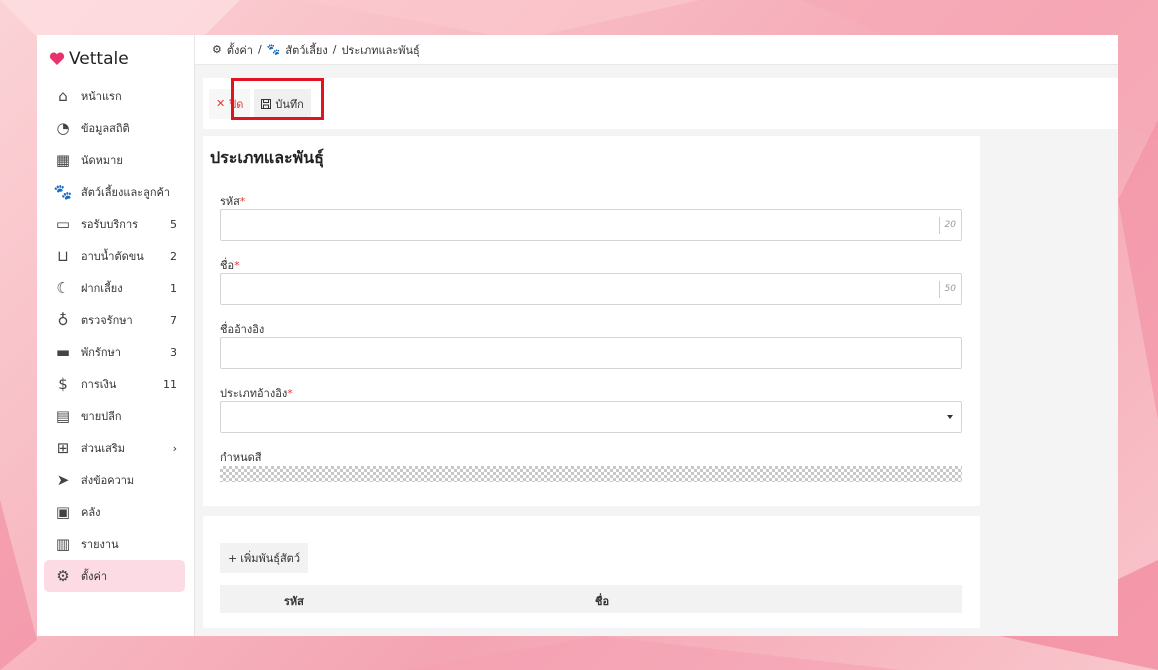  I want to click on plus-icon: +, so click(233, 558).